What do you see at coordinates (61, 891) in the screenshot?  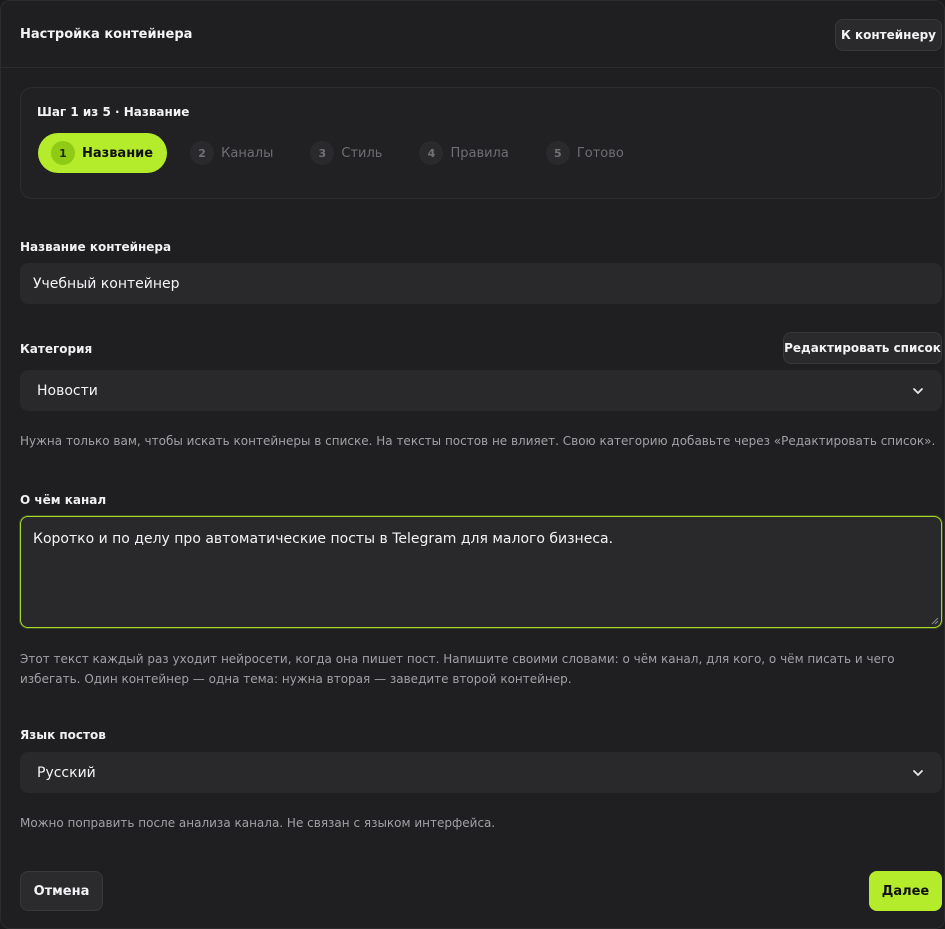 I see `cancel-button: Отмена` at bounding box center [61, 891].